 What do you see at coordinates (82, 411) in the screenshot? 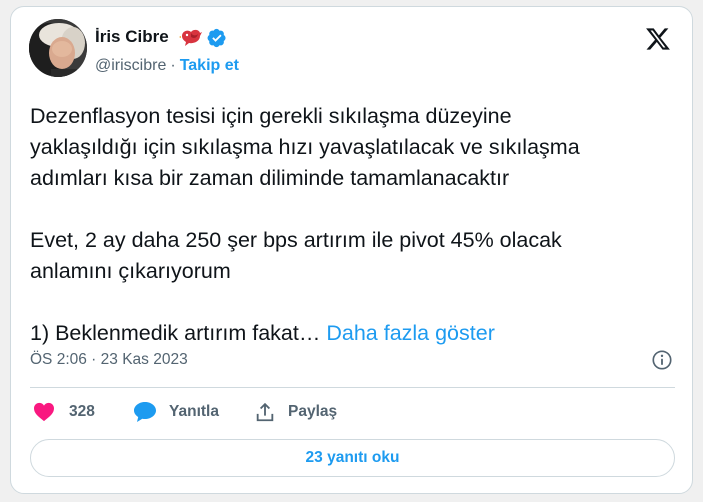
I see `like-count: 328` at bounding box center [82, 411].